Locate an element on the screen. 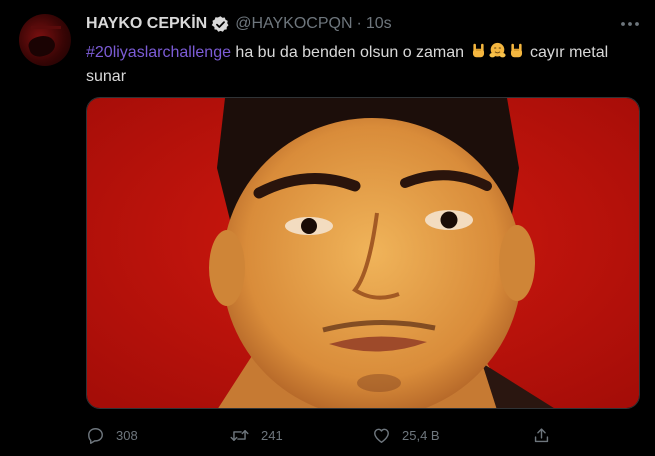  reply-count: 308 is located at coordinates (127, 435).